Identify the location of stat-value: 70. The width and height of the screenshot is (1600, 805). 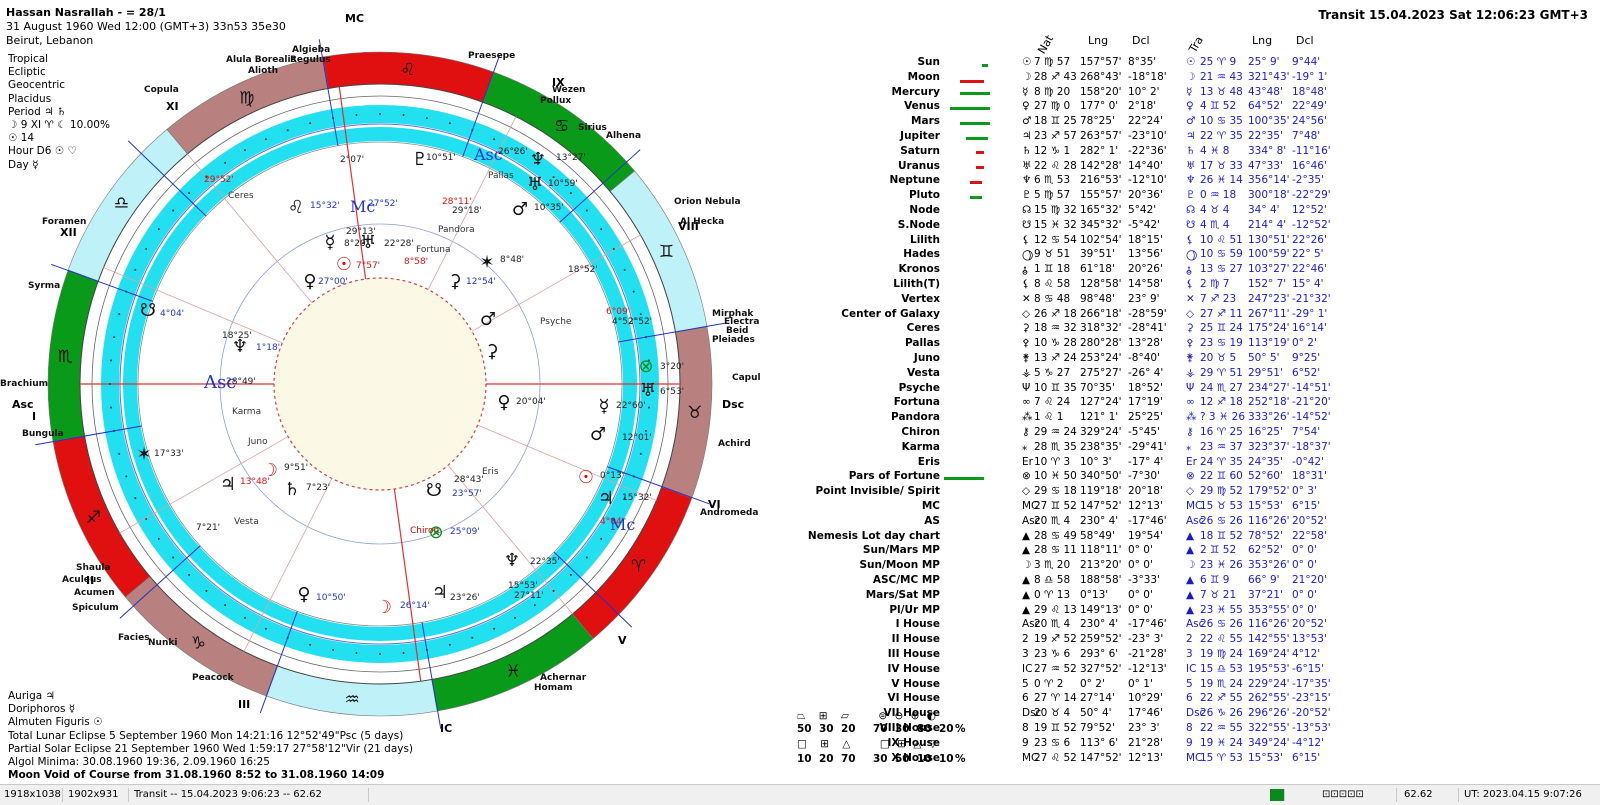
(880, 729).